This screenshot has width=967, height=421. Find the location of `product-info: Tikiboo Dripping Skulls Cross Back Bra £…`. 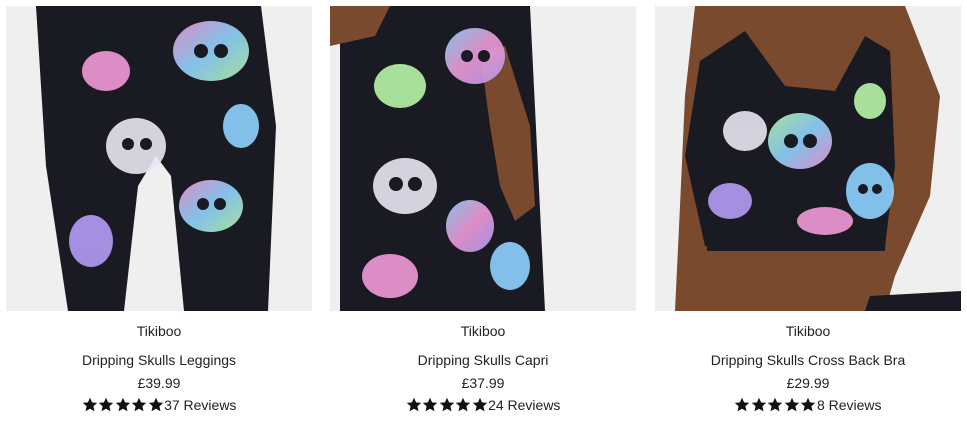

product-info: Tikiboo Dripping Skulls Cross Back Bra £… is located at coordinates (808, 368).